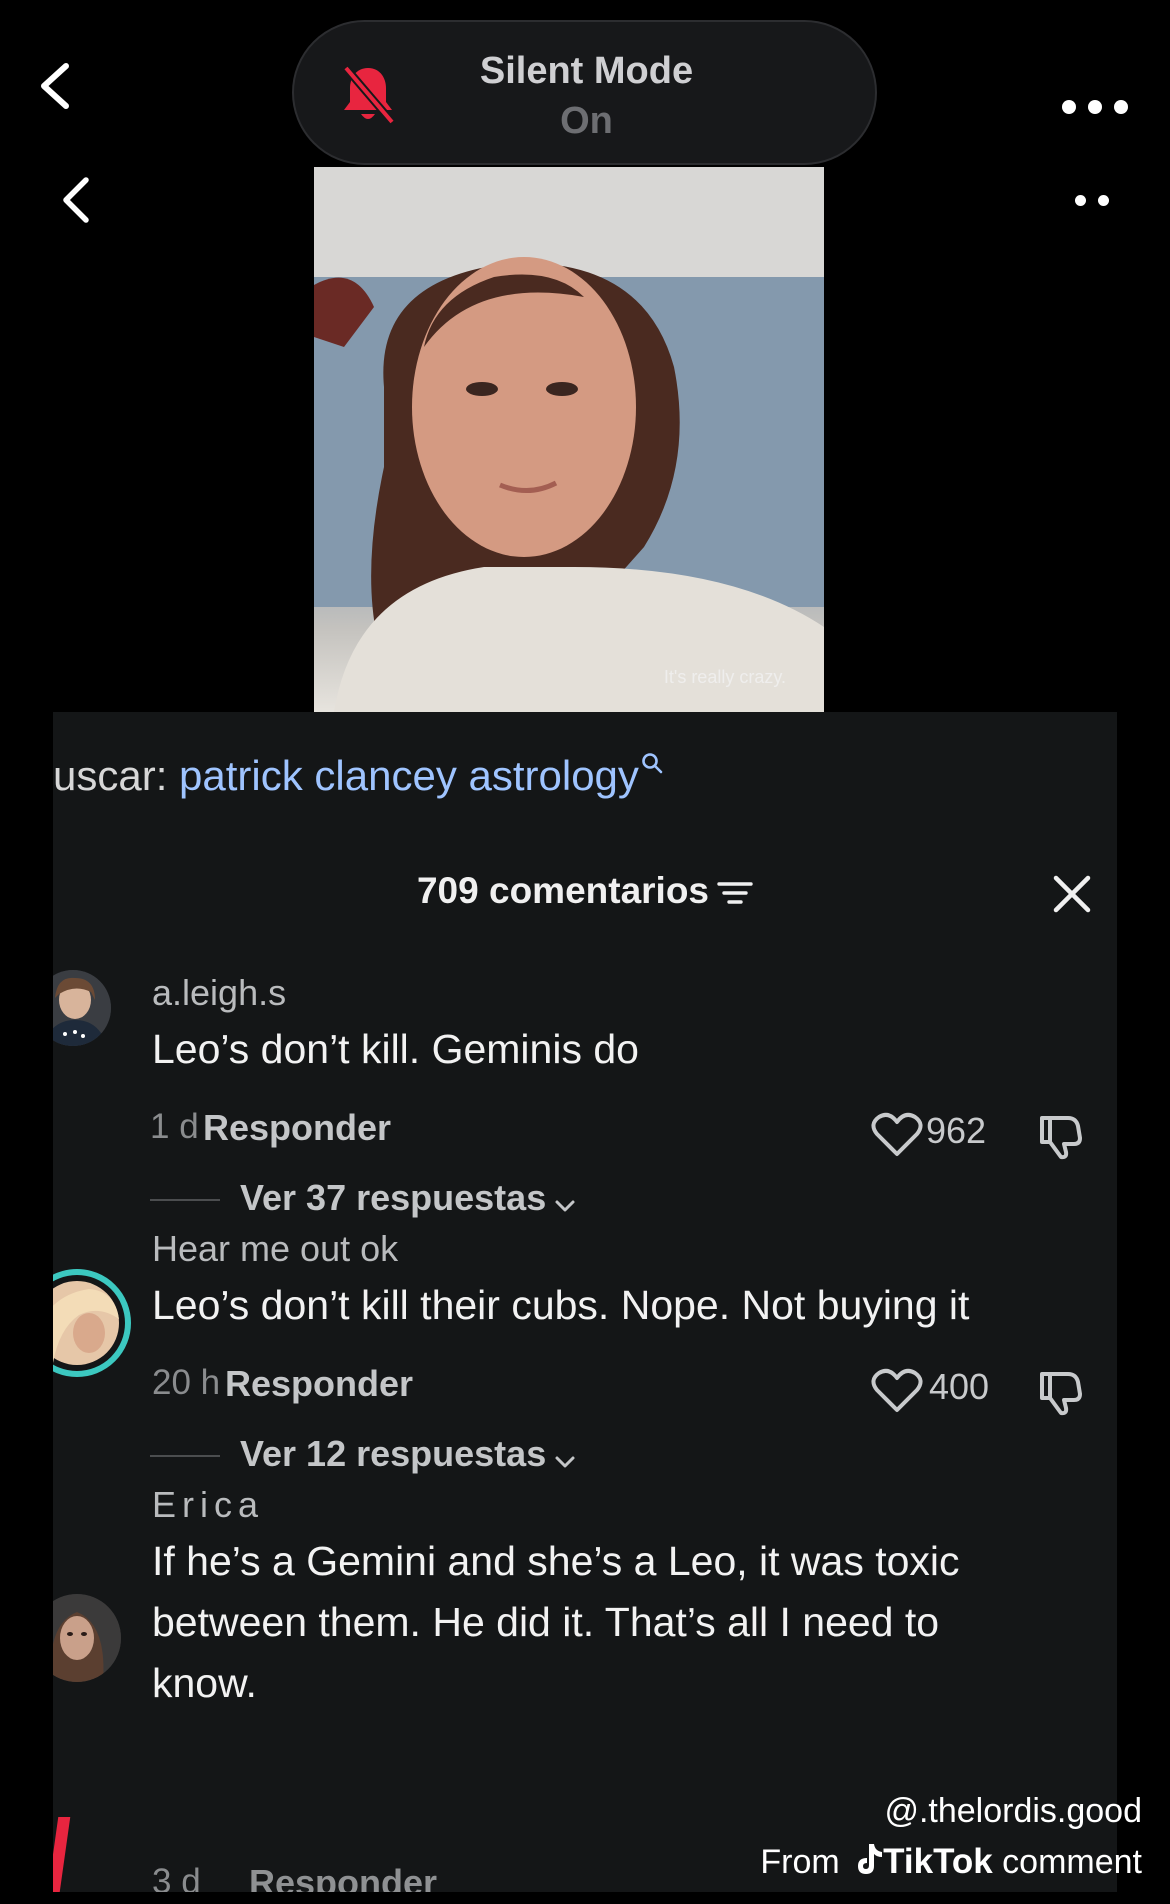 This screenshot has width=1170, height=1904. Describe the element at coordinates (938, 1861) in the screenshot. I see `watermark-brand: TikTok` at that location.